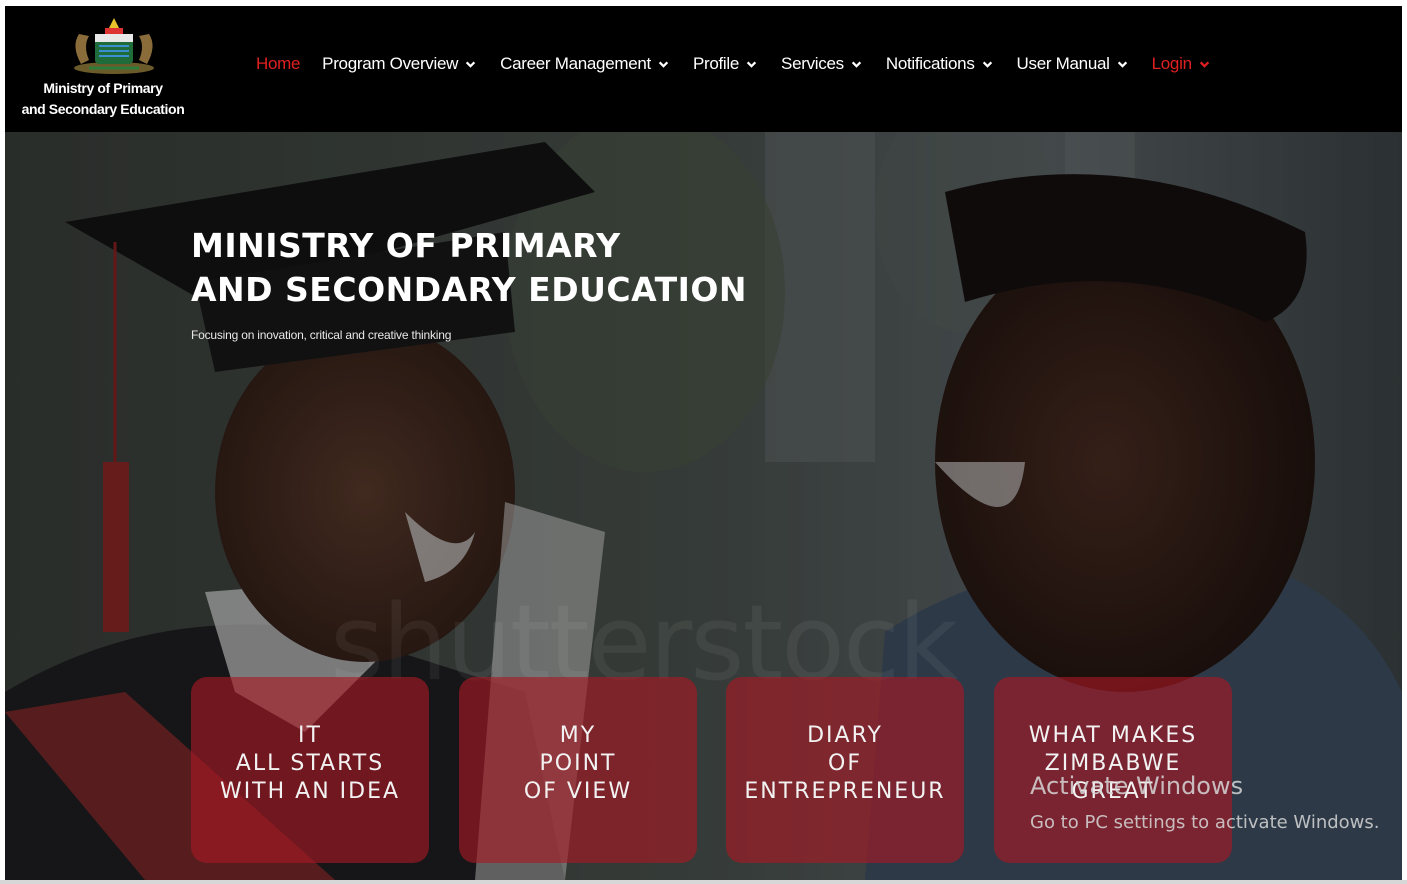 The height and width of the screenshot is (884, 1407). I want to click on nav-item-notifications: Notifications, so click(939, 64).